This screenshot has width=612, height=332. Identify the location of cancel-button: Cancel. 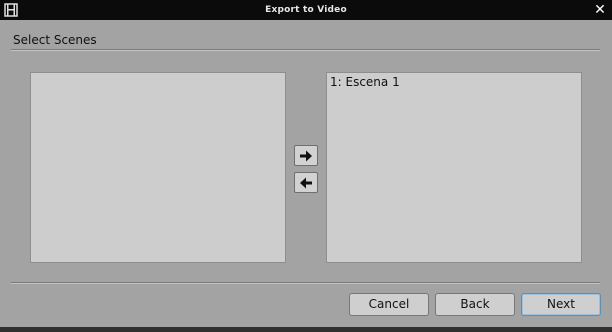
(389, 304).